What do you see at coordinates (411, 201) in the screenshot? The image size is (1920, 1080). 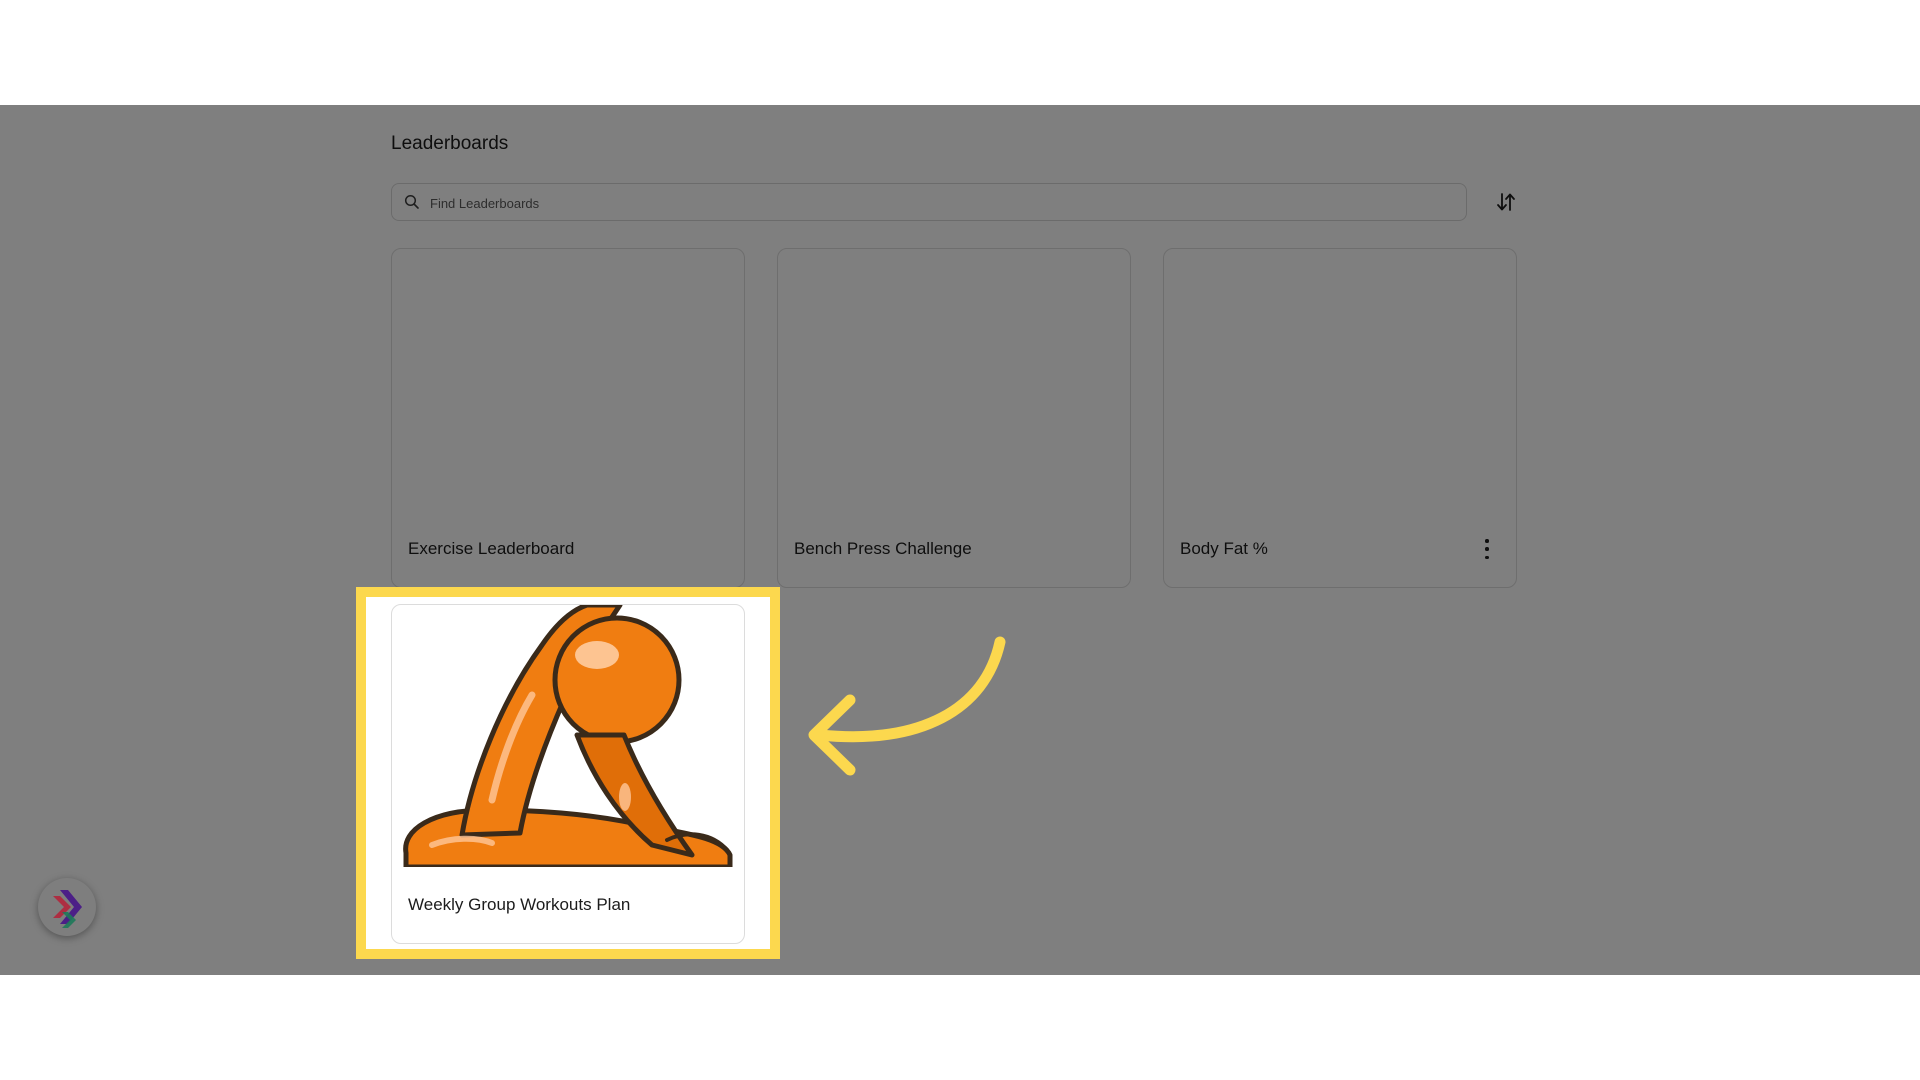 I see `search-icon` at bounding box center [411, 201].